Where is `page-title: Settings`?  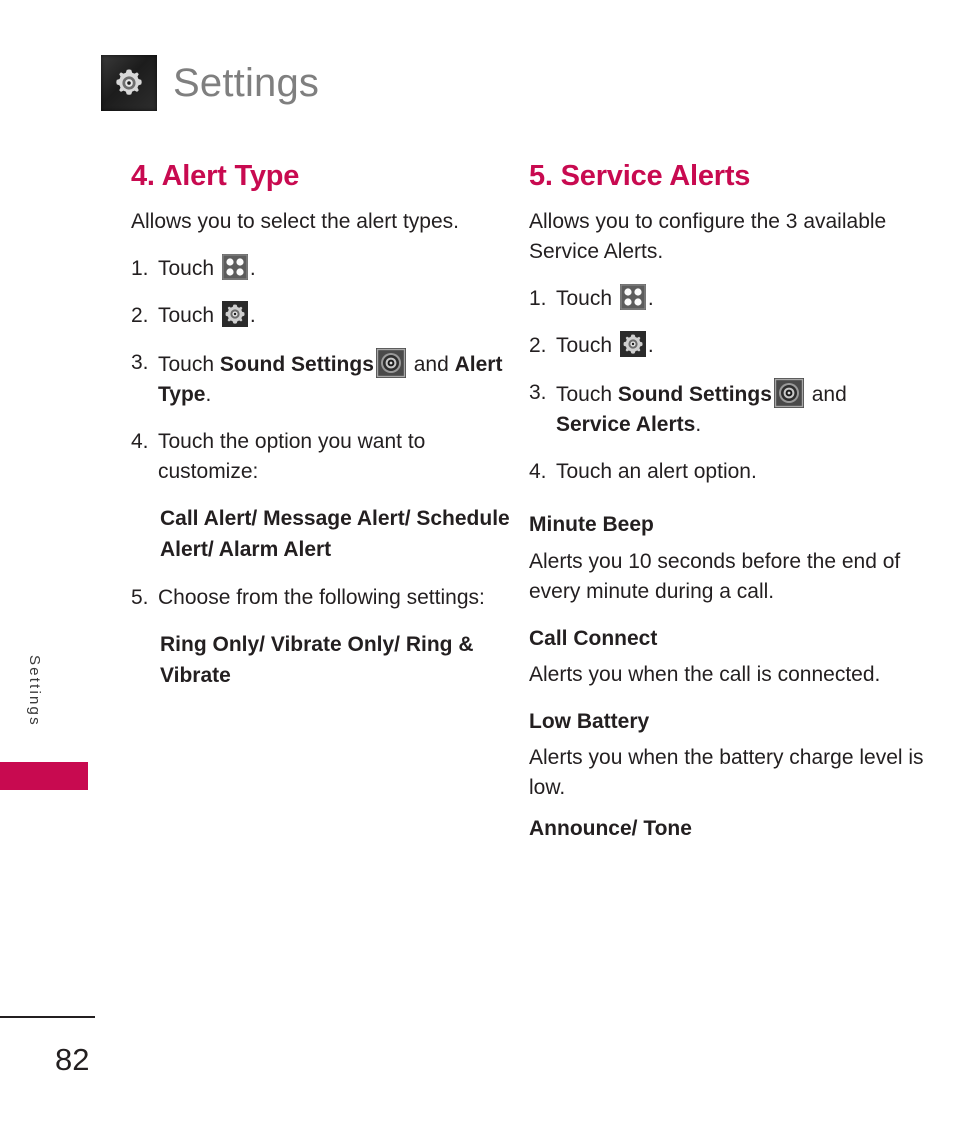 page-title: Settings is located at coordinates (246, 83).